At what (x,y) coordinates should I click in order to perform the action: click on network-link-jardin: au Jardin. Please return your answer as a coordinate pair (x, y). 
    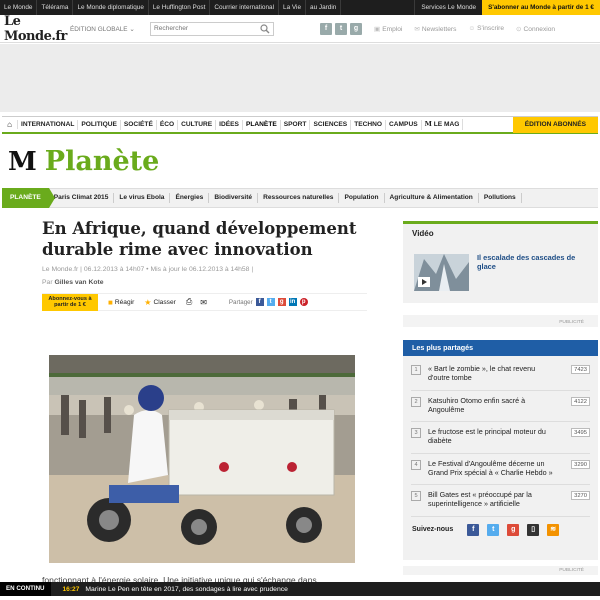
    Looking at the image, I should click on (324, 7).